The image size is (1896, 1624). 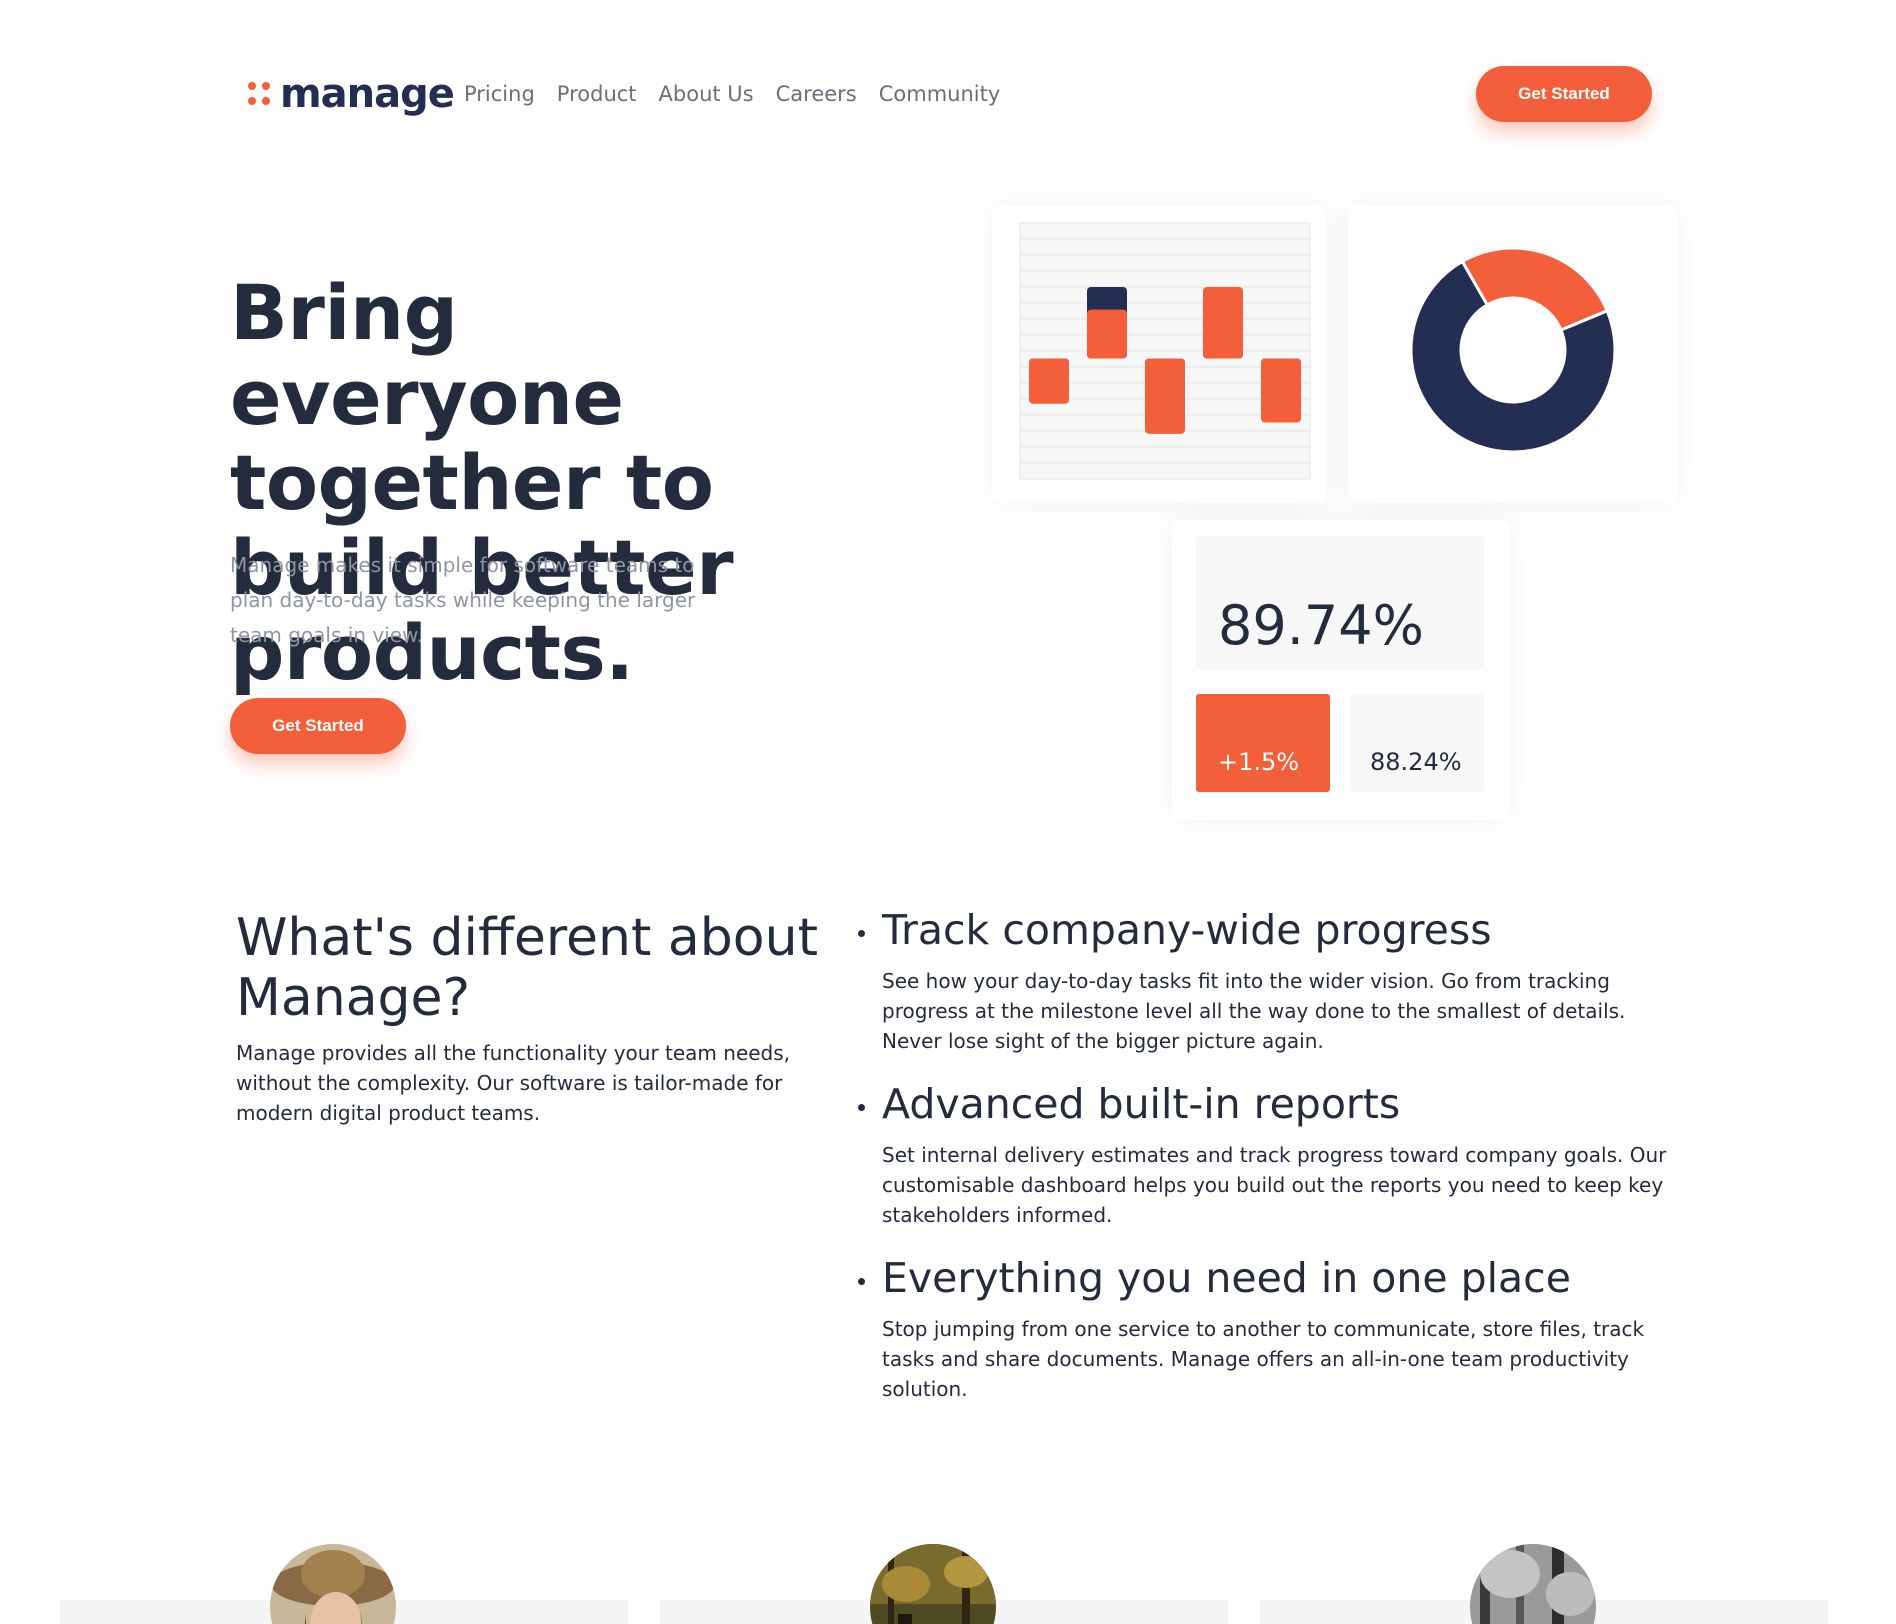 I want to click on feature-title: Advanced built-in reports, so click(x=1141, y=1104).